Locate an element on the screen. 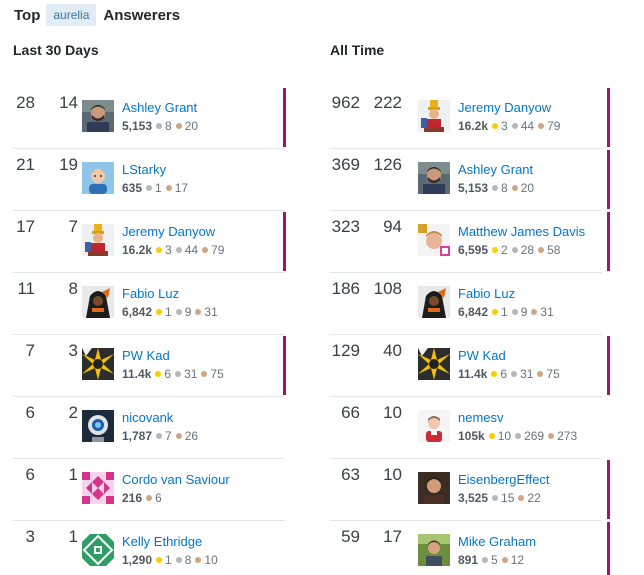  reputation-line: 16.2k 3 44 79 is located at coordinates (510, 126).